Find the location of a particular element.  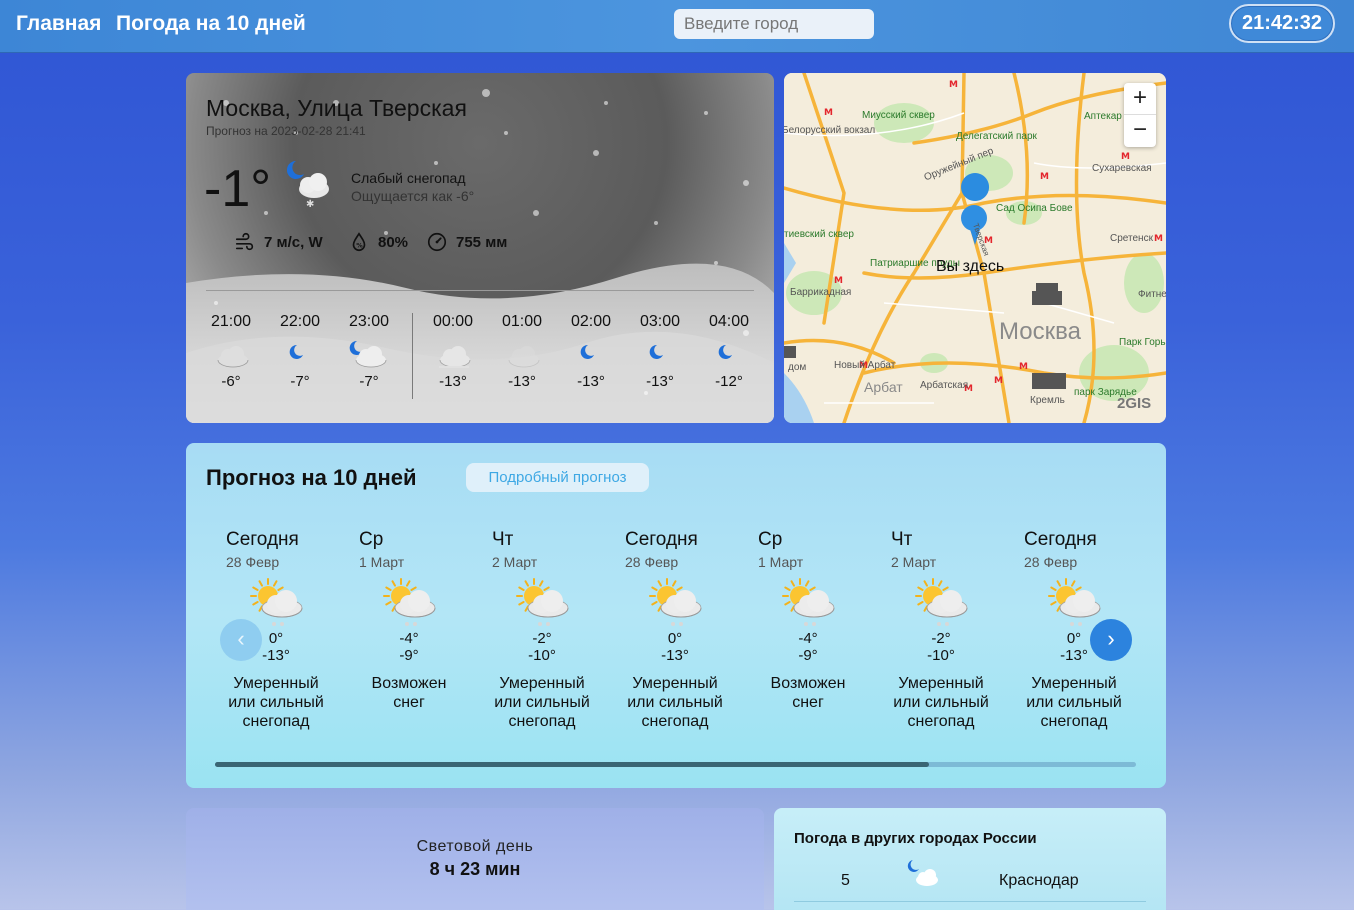

zoom-in-button: + is located at coordinates (1140, 99).